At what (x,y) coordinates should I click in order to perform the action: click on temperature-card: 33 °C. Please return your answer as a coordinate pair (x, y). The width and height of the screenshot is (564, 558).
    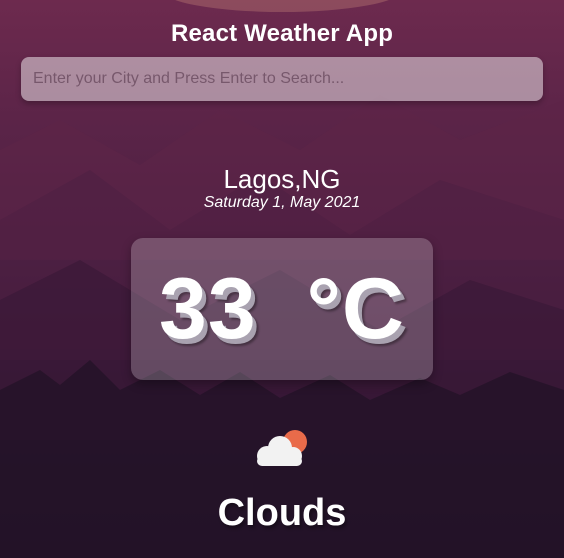
    Looking at the image, I should click on (282, 309).